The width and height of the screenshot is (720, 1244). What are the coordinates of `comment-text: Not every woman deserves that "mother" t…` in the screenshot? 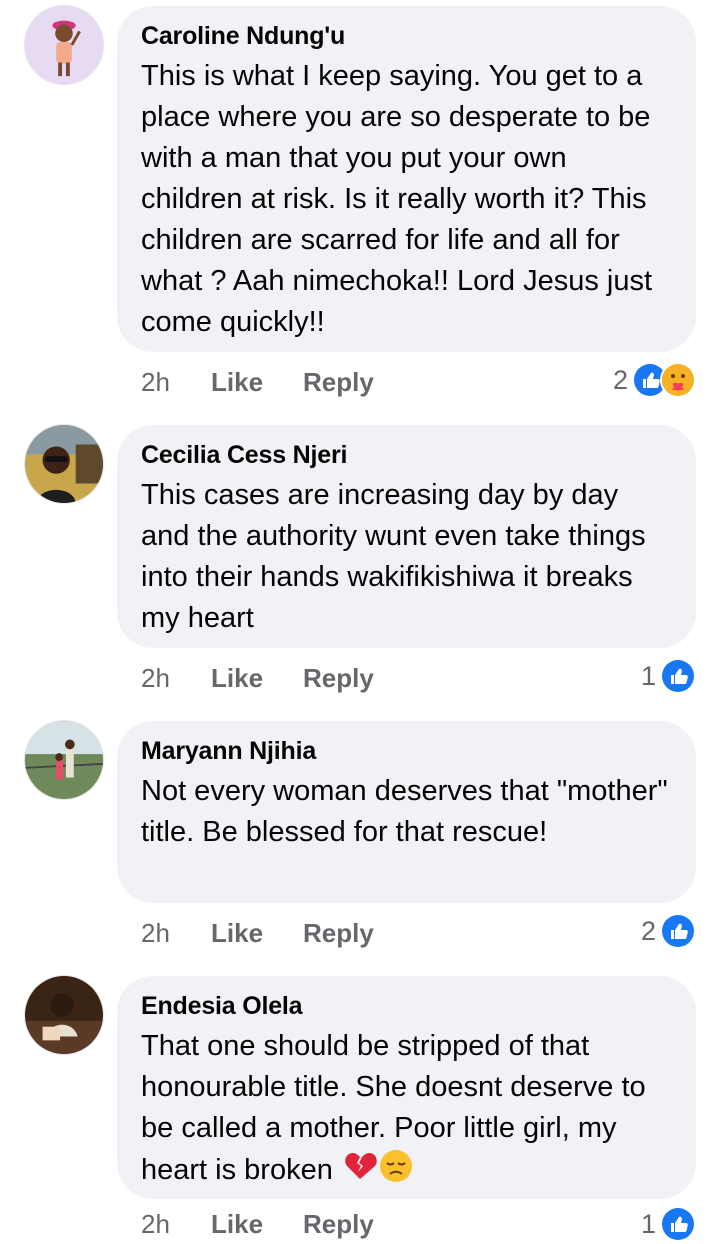 It's located at (404, 811).